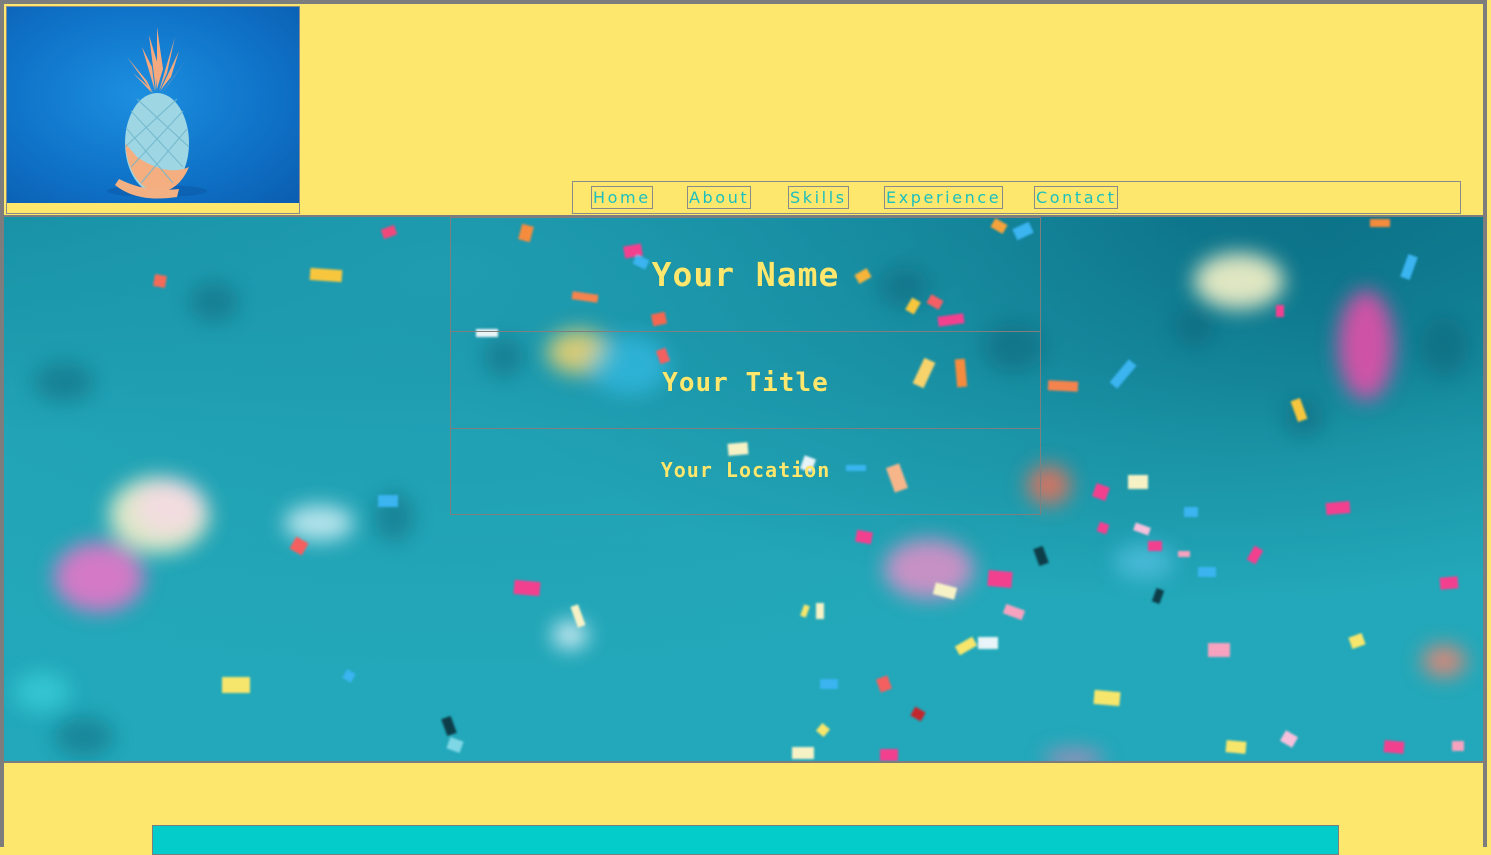 Image resolution: width=1491 pixels, height=855 pixels. I want to click on main-nav: Home About Skills Experience Contact, so click(1016, 197).